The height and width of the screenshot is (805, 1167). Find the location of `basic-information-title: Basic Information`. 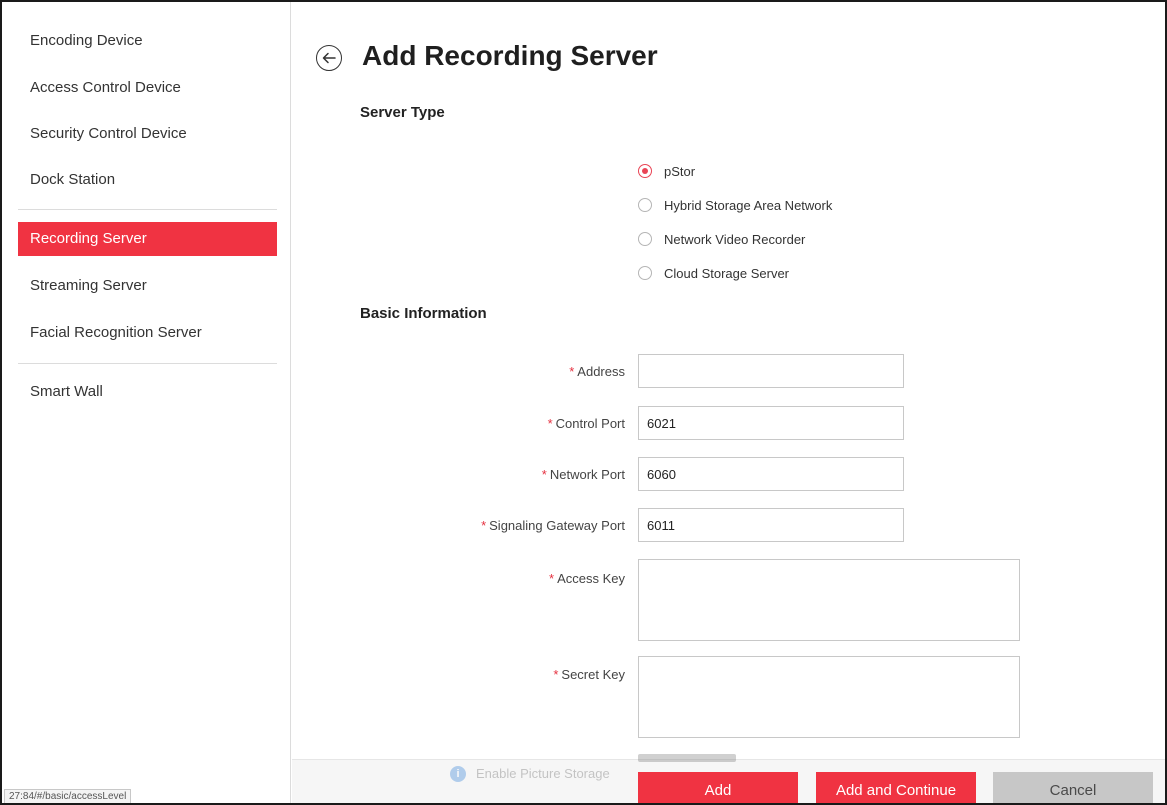

basic-information-title: Basic Information is located at coordinates (423, 313).